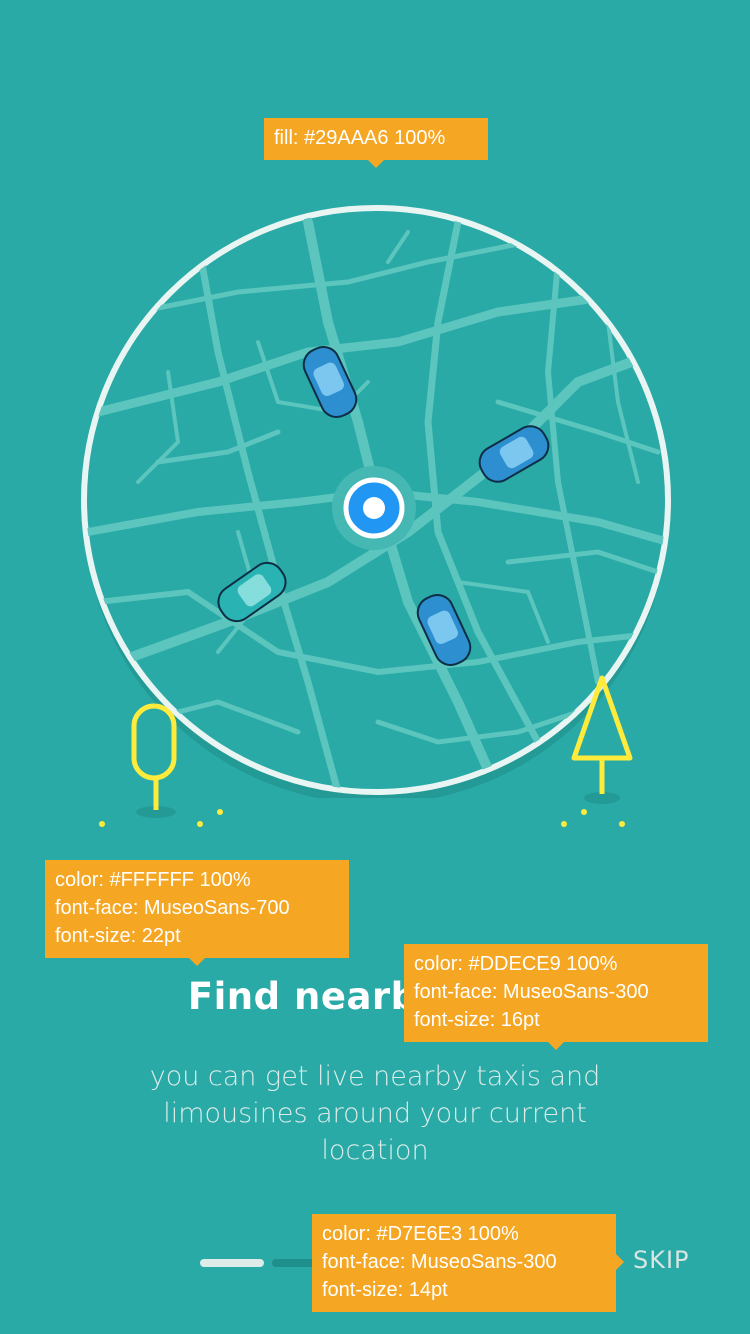  What do you see at coordinates (597, 751) in the screenshot?
I see `tree-pine-icon` at bounding box center [597, 751].